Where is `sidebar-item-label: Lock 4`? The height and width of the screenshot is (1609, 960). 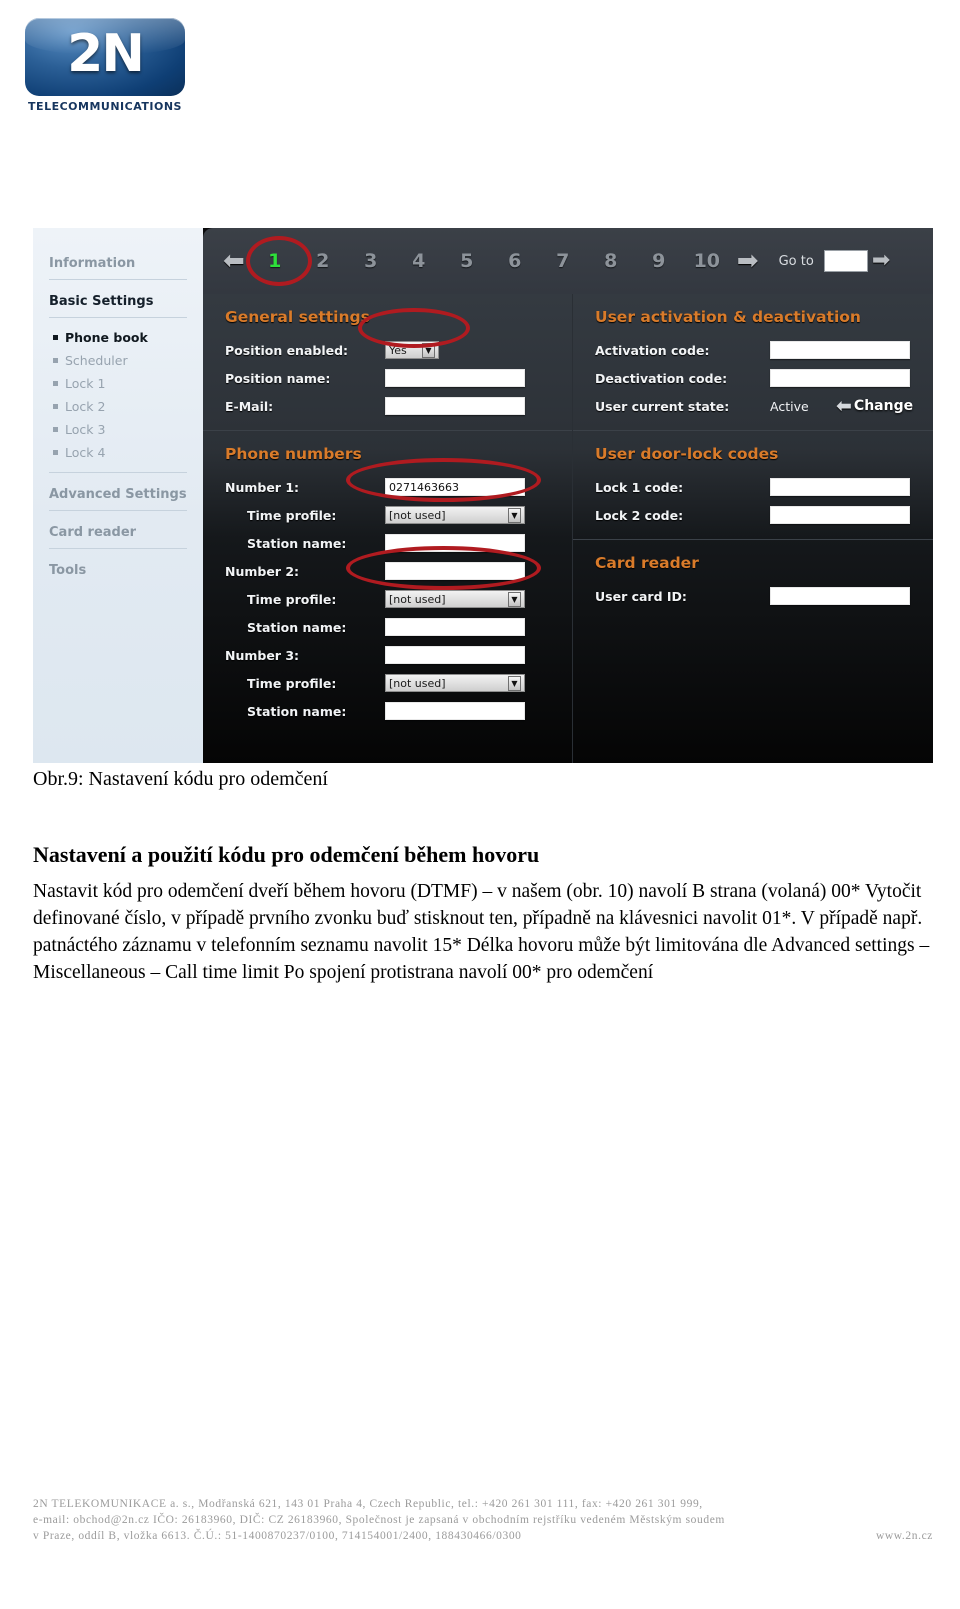 sidebar-item-label: Lock 4 is located at coordinates (85, 452).